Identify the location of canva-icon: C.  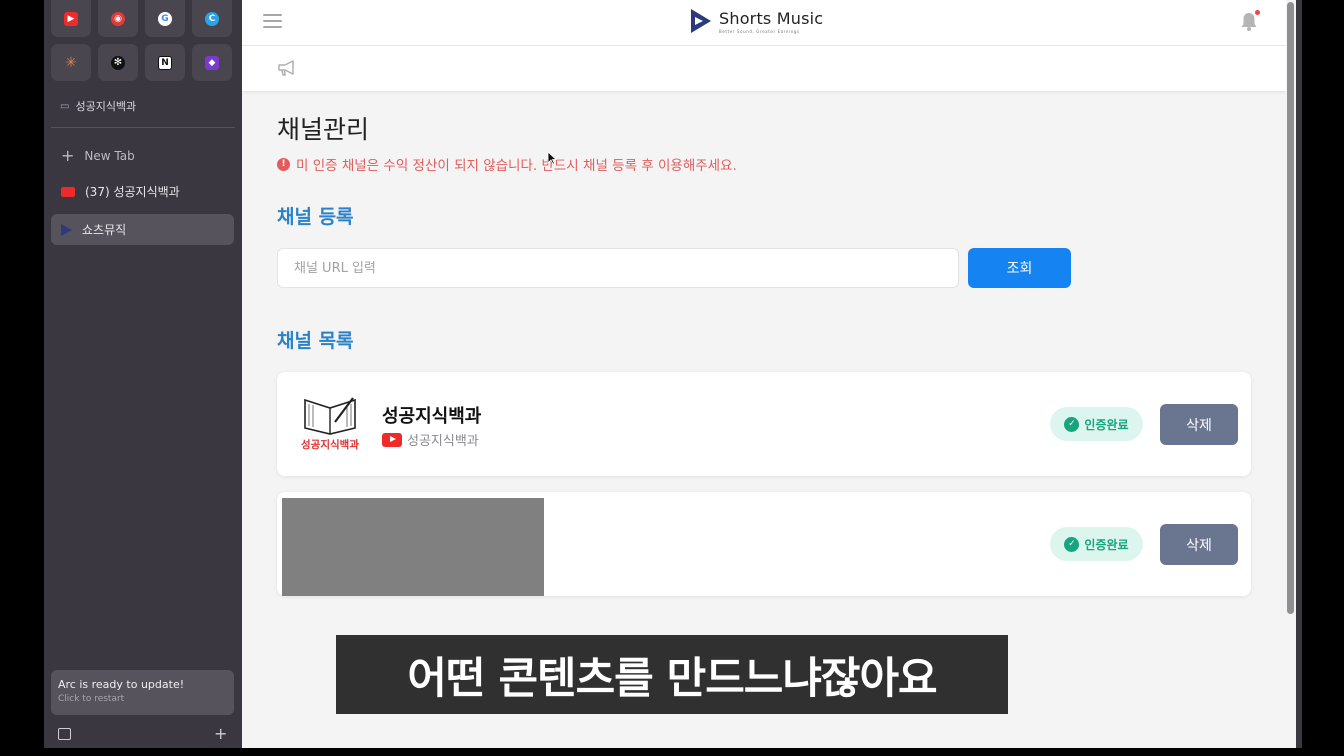
(212, 18).